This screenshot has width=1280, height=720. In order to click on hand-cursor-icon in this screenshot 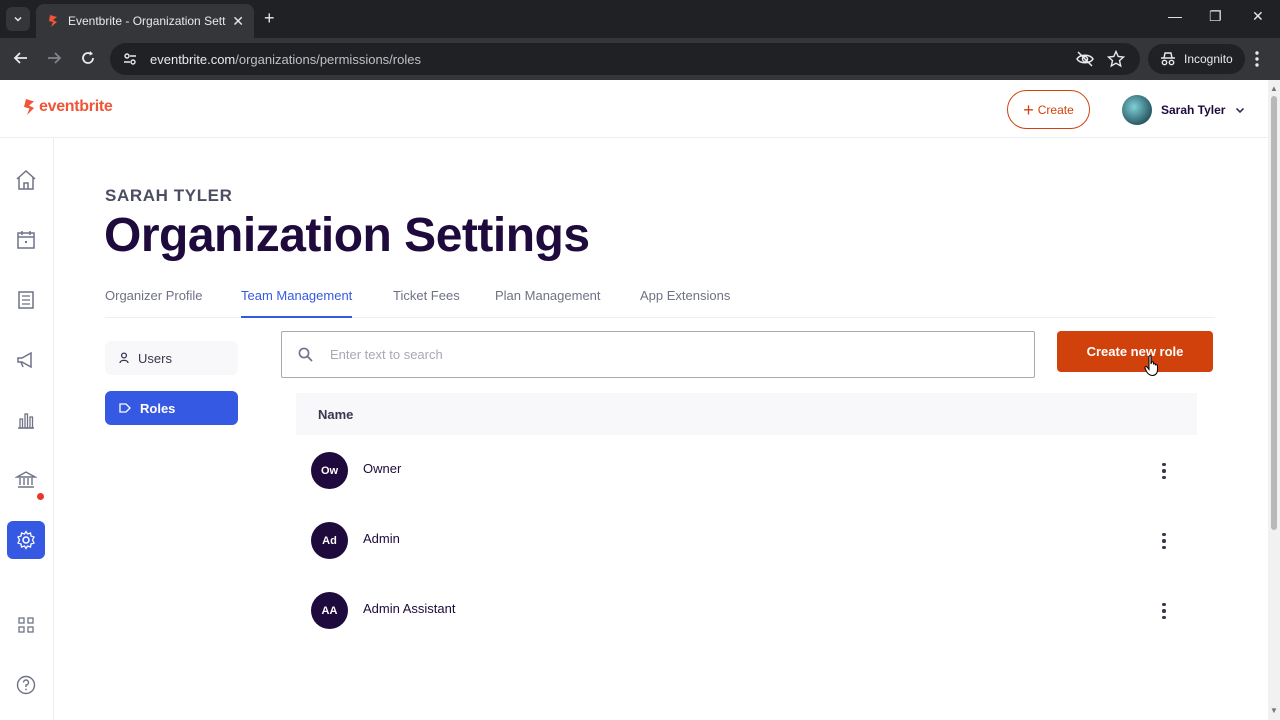, I will do `click(1151, 366)`.